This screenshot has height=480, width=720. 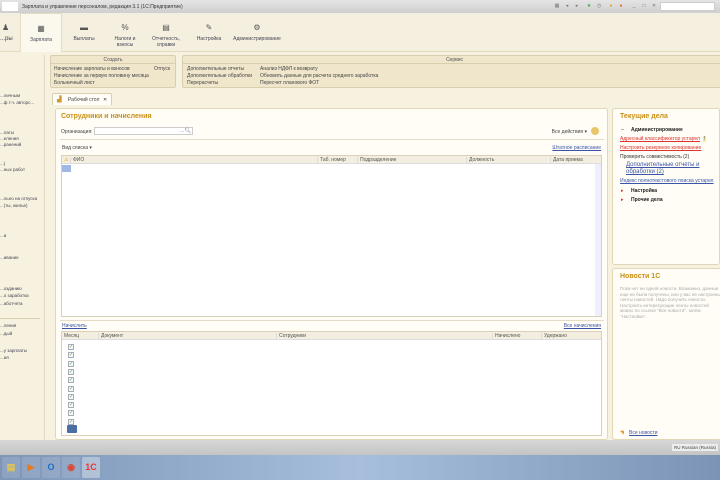 I want to click on service-link: Перерасчеты, so click(x=202, y=83).